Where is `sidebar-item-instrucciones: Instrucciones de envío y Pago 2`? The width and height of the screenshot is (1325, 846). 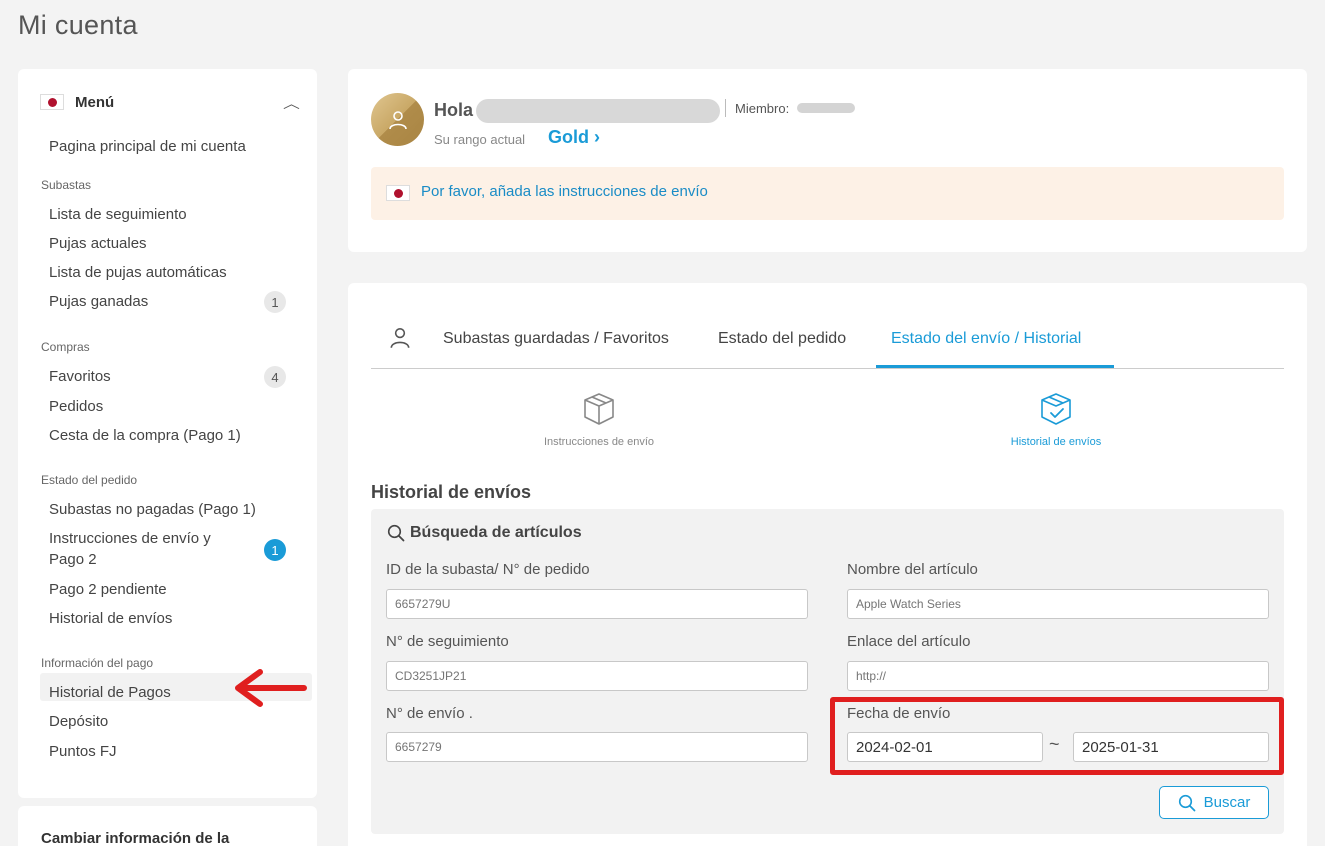 sidebar-item-instrucciones: Instrucciones de envío y Pago 2 is located at coordinates (130, 549).